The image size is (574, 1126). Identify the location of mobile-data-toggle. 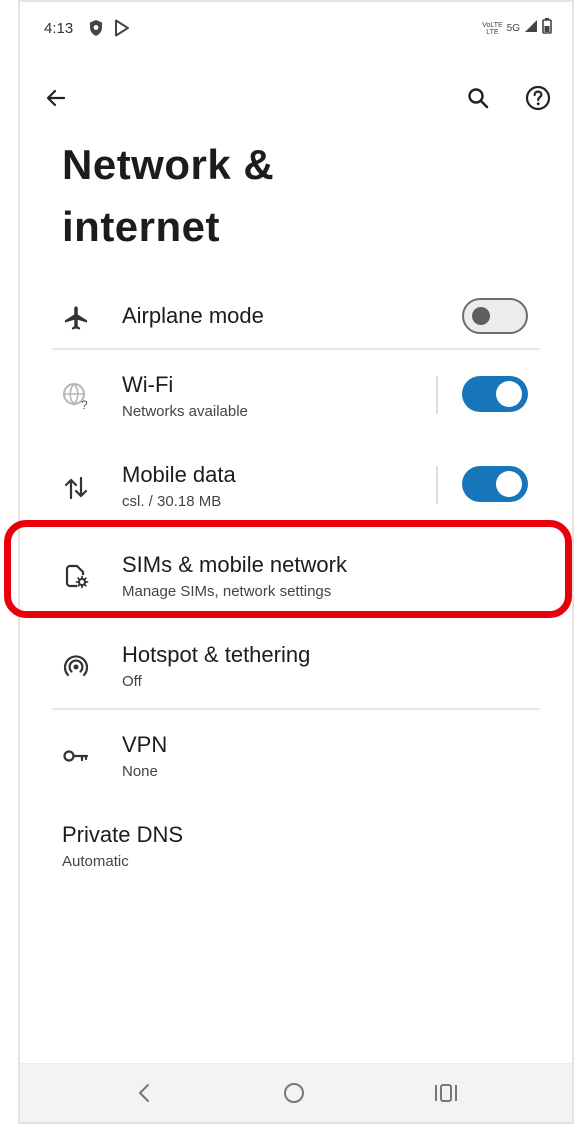
(495, 484).